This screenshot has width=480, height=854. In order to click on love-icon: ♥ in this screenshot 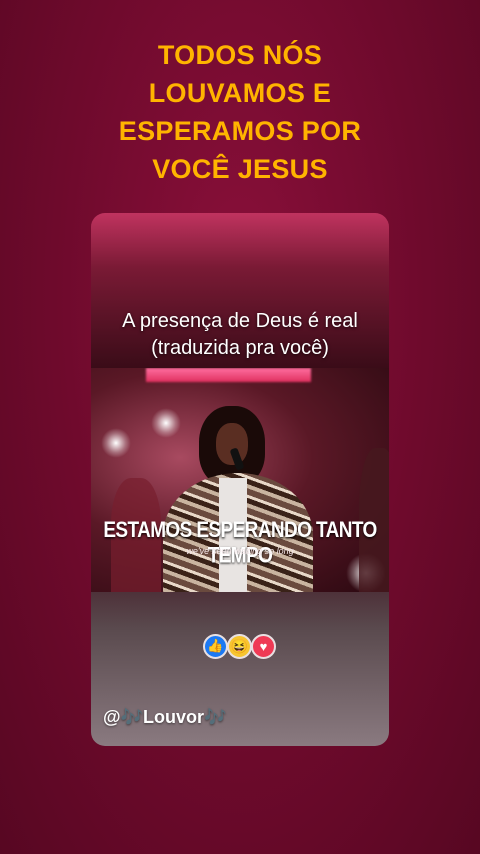, I will do `click(263, 646)`.